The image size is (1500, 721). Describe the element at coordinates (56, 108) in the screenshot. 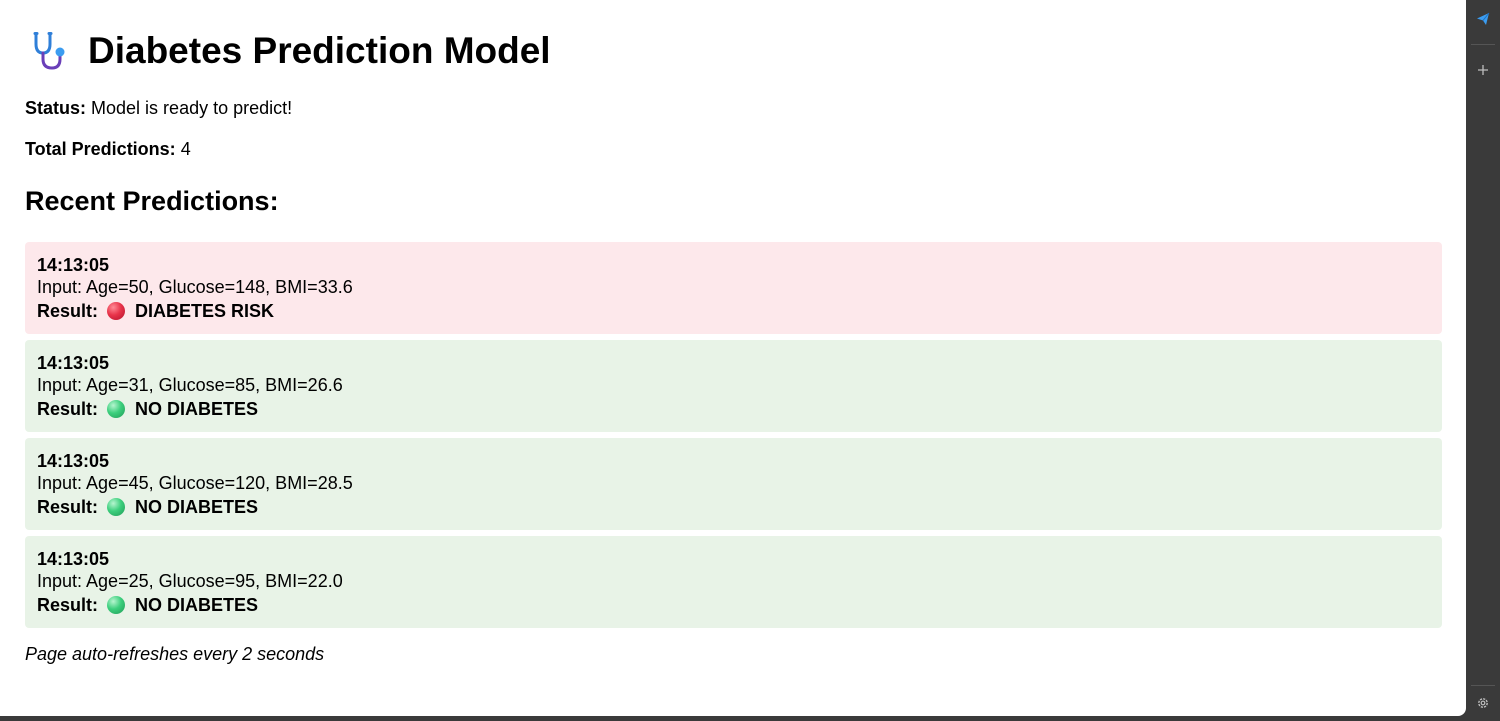

I see `status-label: Status:` at that location.